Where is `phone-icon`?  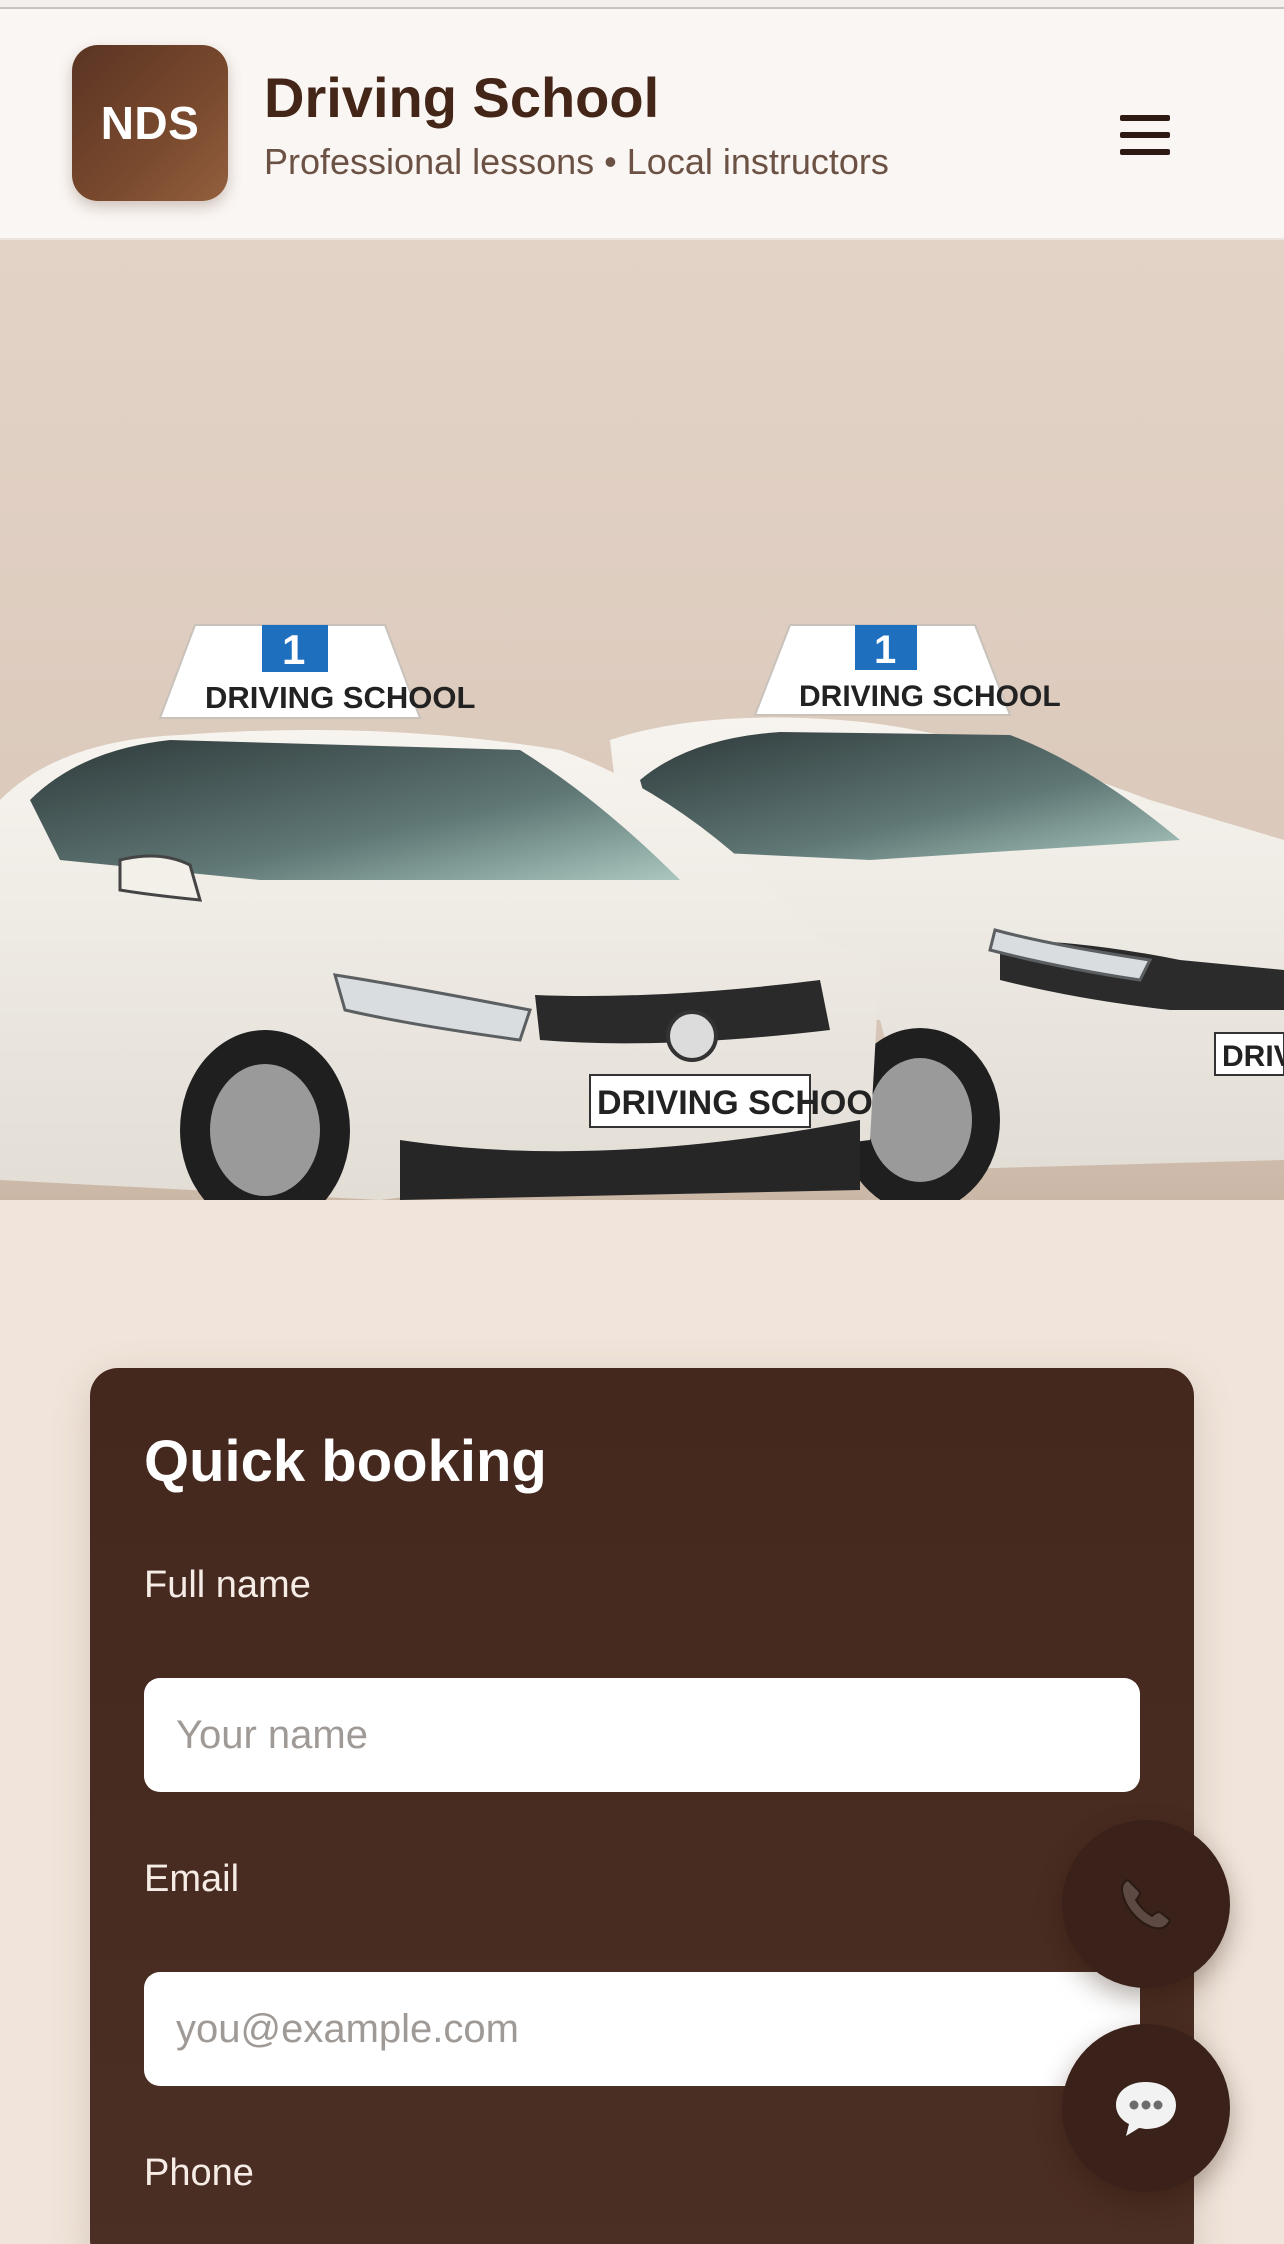
phone-icon is located at coordinates (1146, 1904).